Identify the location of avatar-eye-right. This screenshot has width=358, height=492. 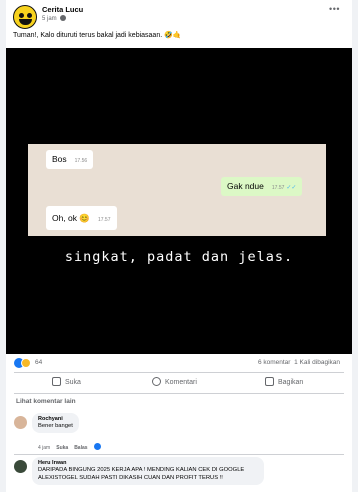
(29, 15).